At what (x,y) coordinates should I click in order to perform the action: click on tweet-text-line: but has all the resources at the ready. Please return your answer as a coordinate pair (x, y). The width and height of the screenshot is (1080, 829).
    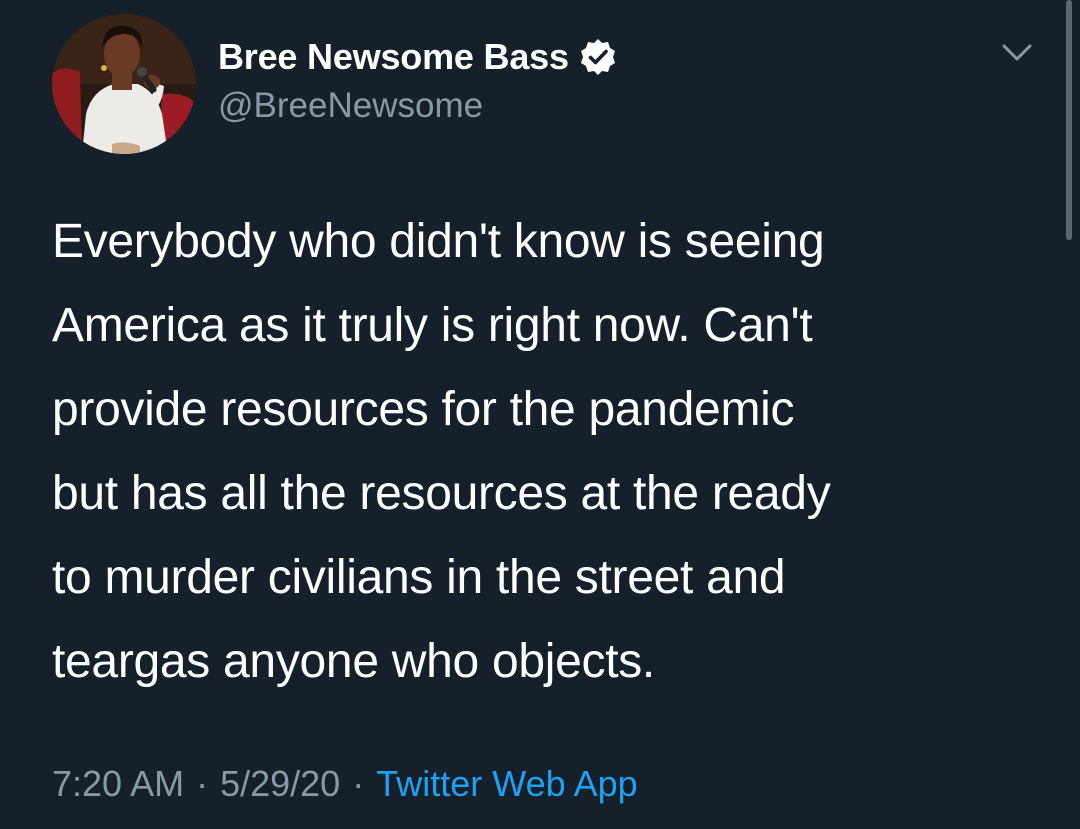
    Looking at the image, I should click on (441, 493).